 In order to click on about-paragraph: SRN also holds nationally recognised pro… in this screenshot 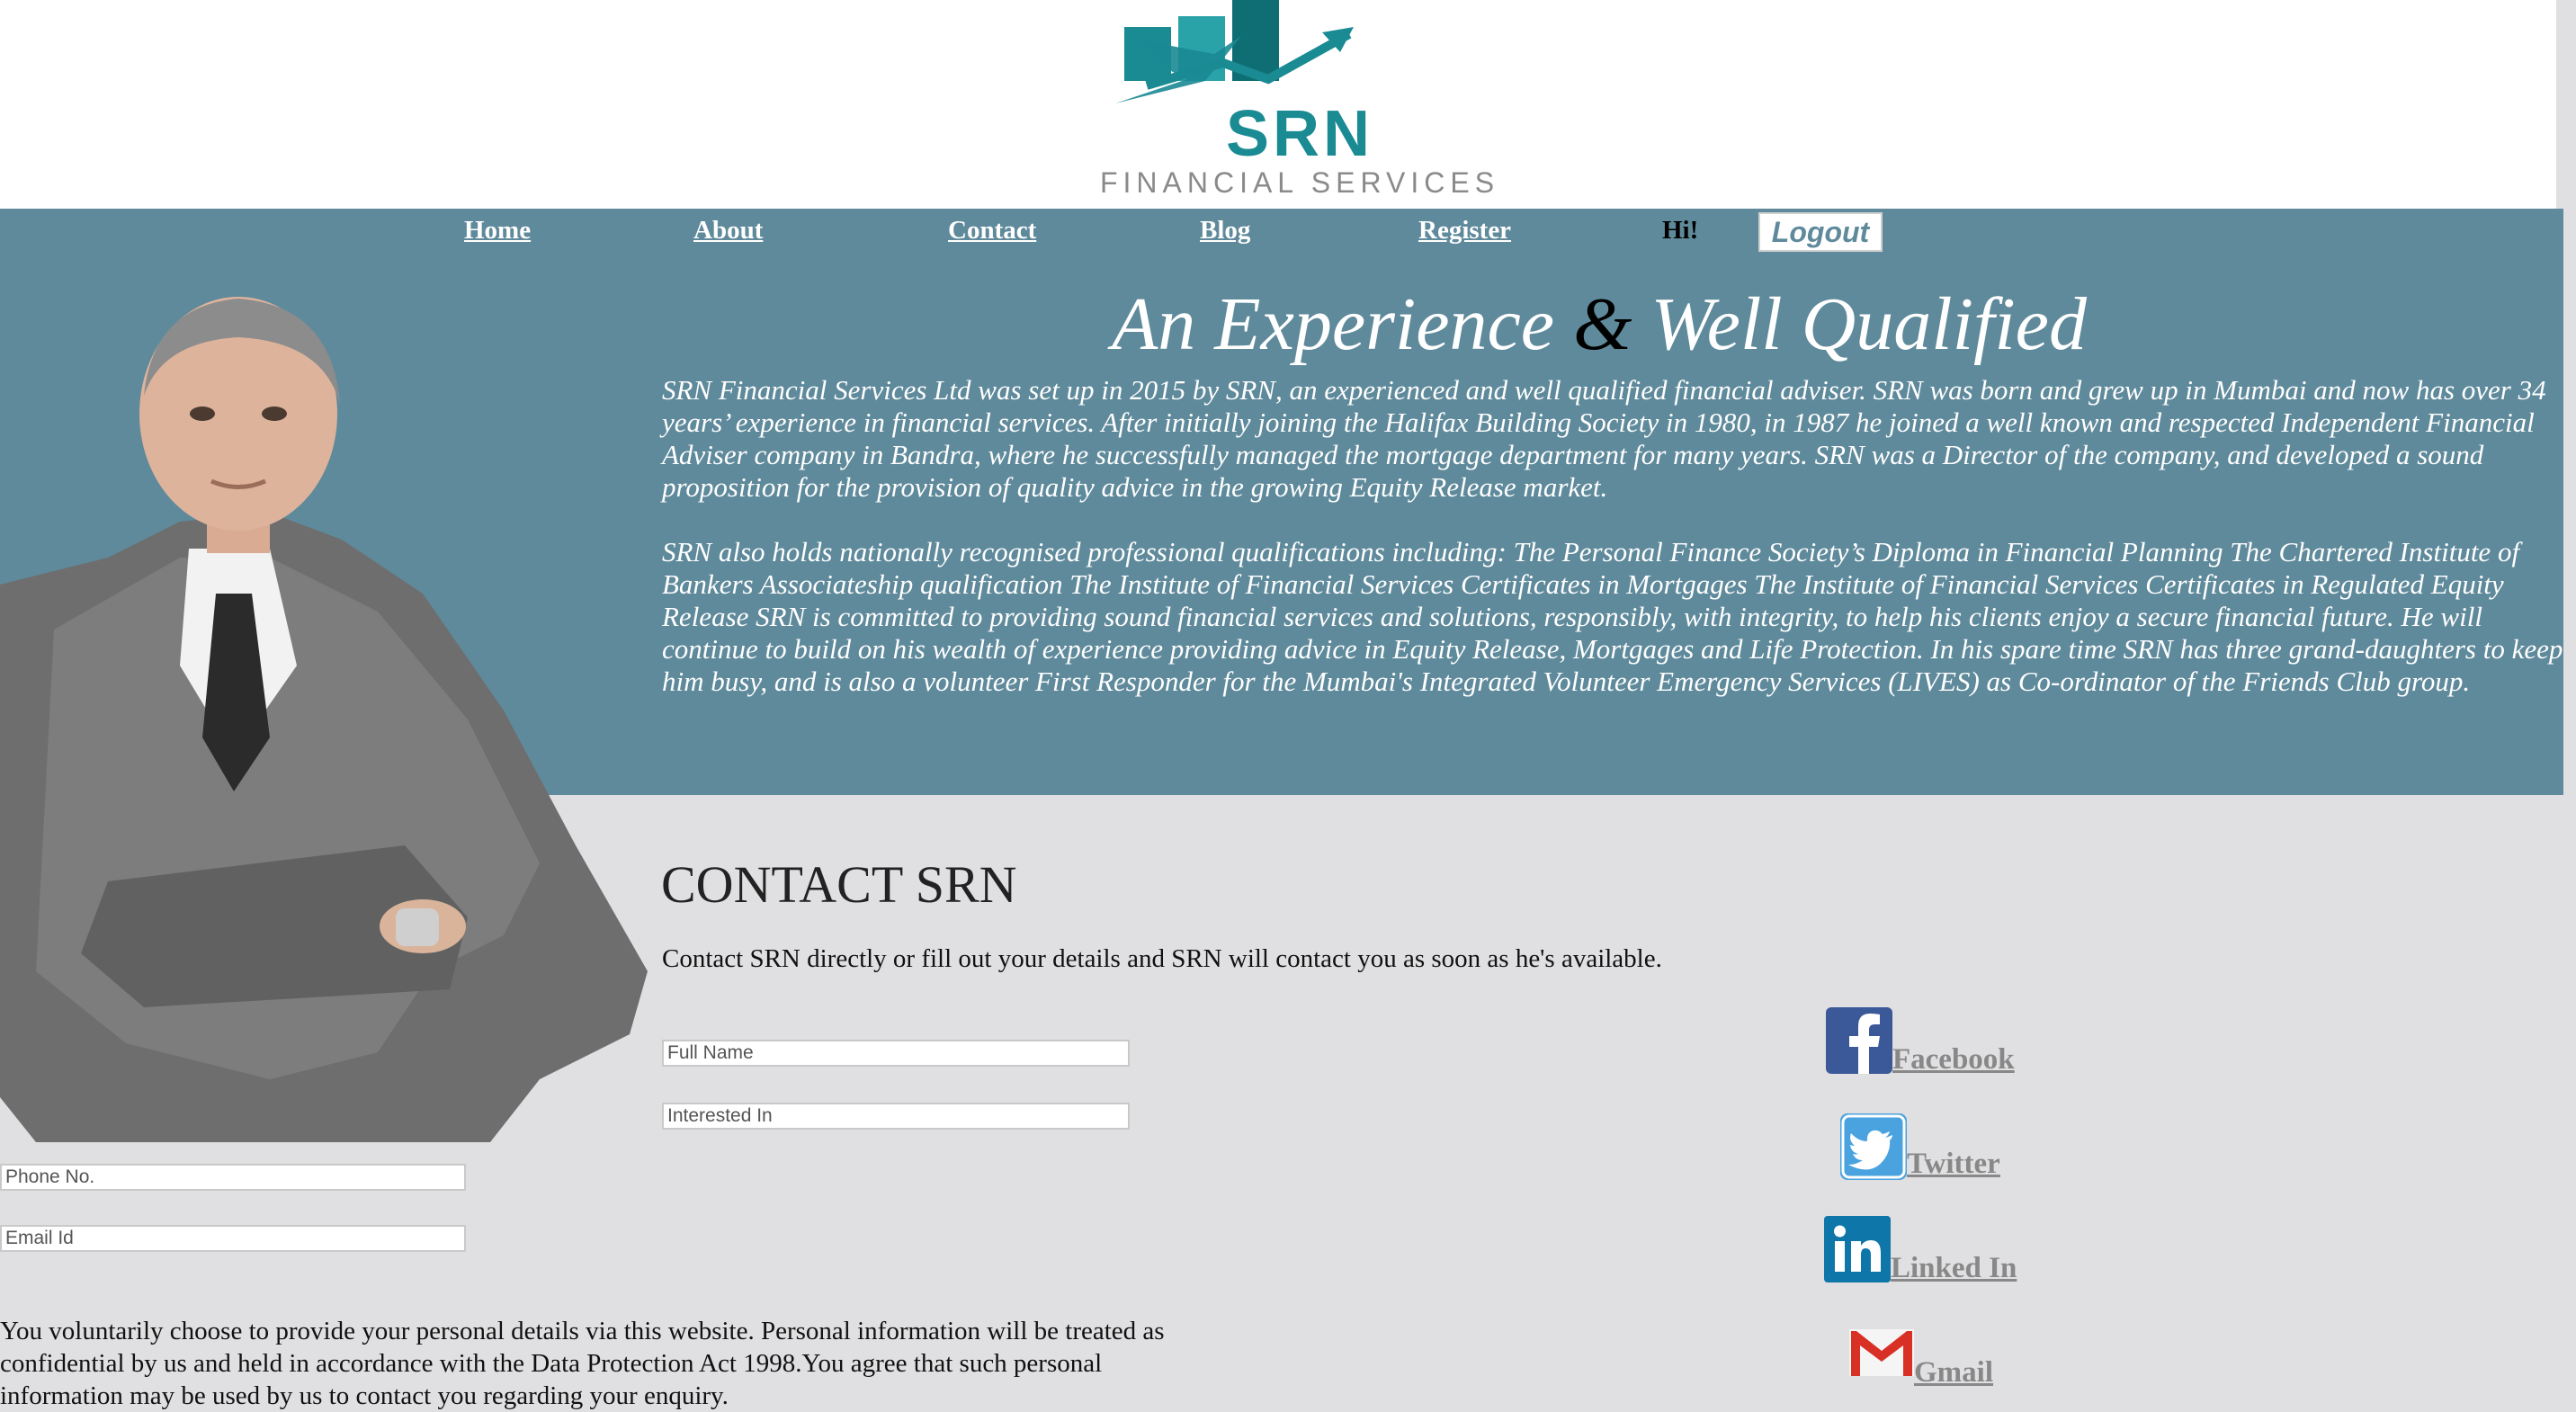, I will do `click(1612, 616)`.